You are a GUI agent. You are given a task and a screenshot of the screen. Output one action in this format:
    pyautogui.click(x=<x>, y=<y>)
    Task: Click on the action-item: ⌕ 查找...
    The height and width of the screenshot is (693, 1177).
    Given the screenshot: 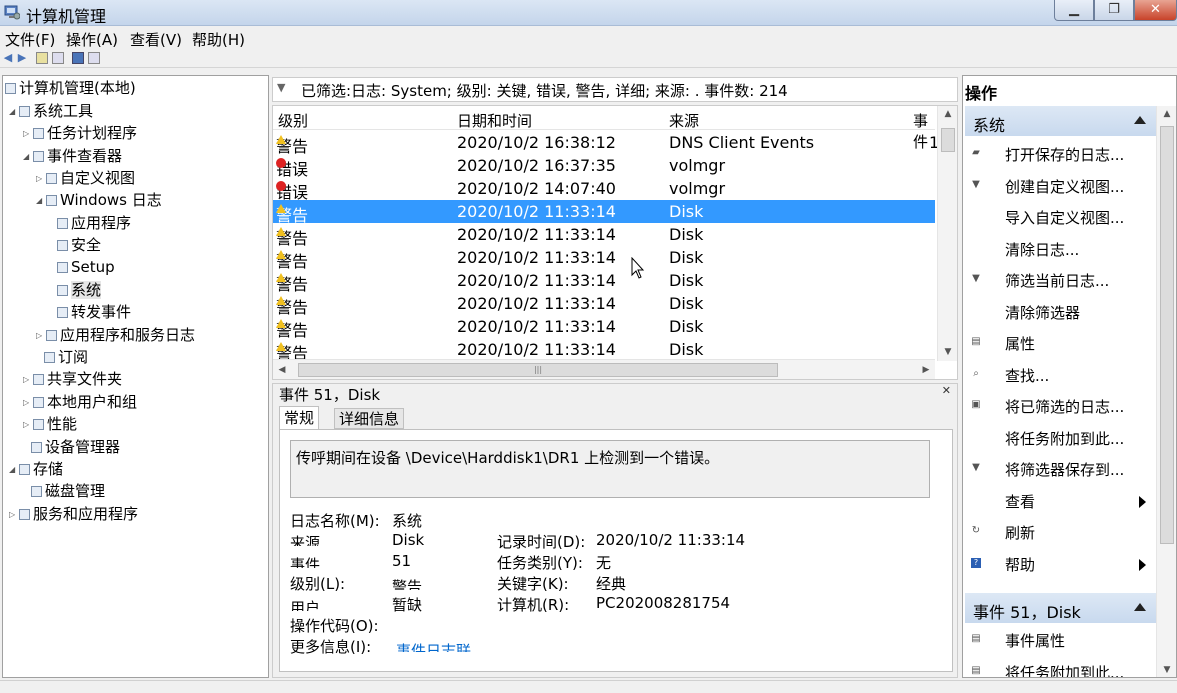 What is the action you would take?
    pyautogui.click(x=1059, y=375)
    